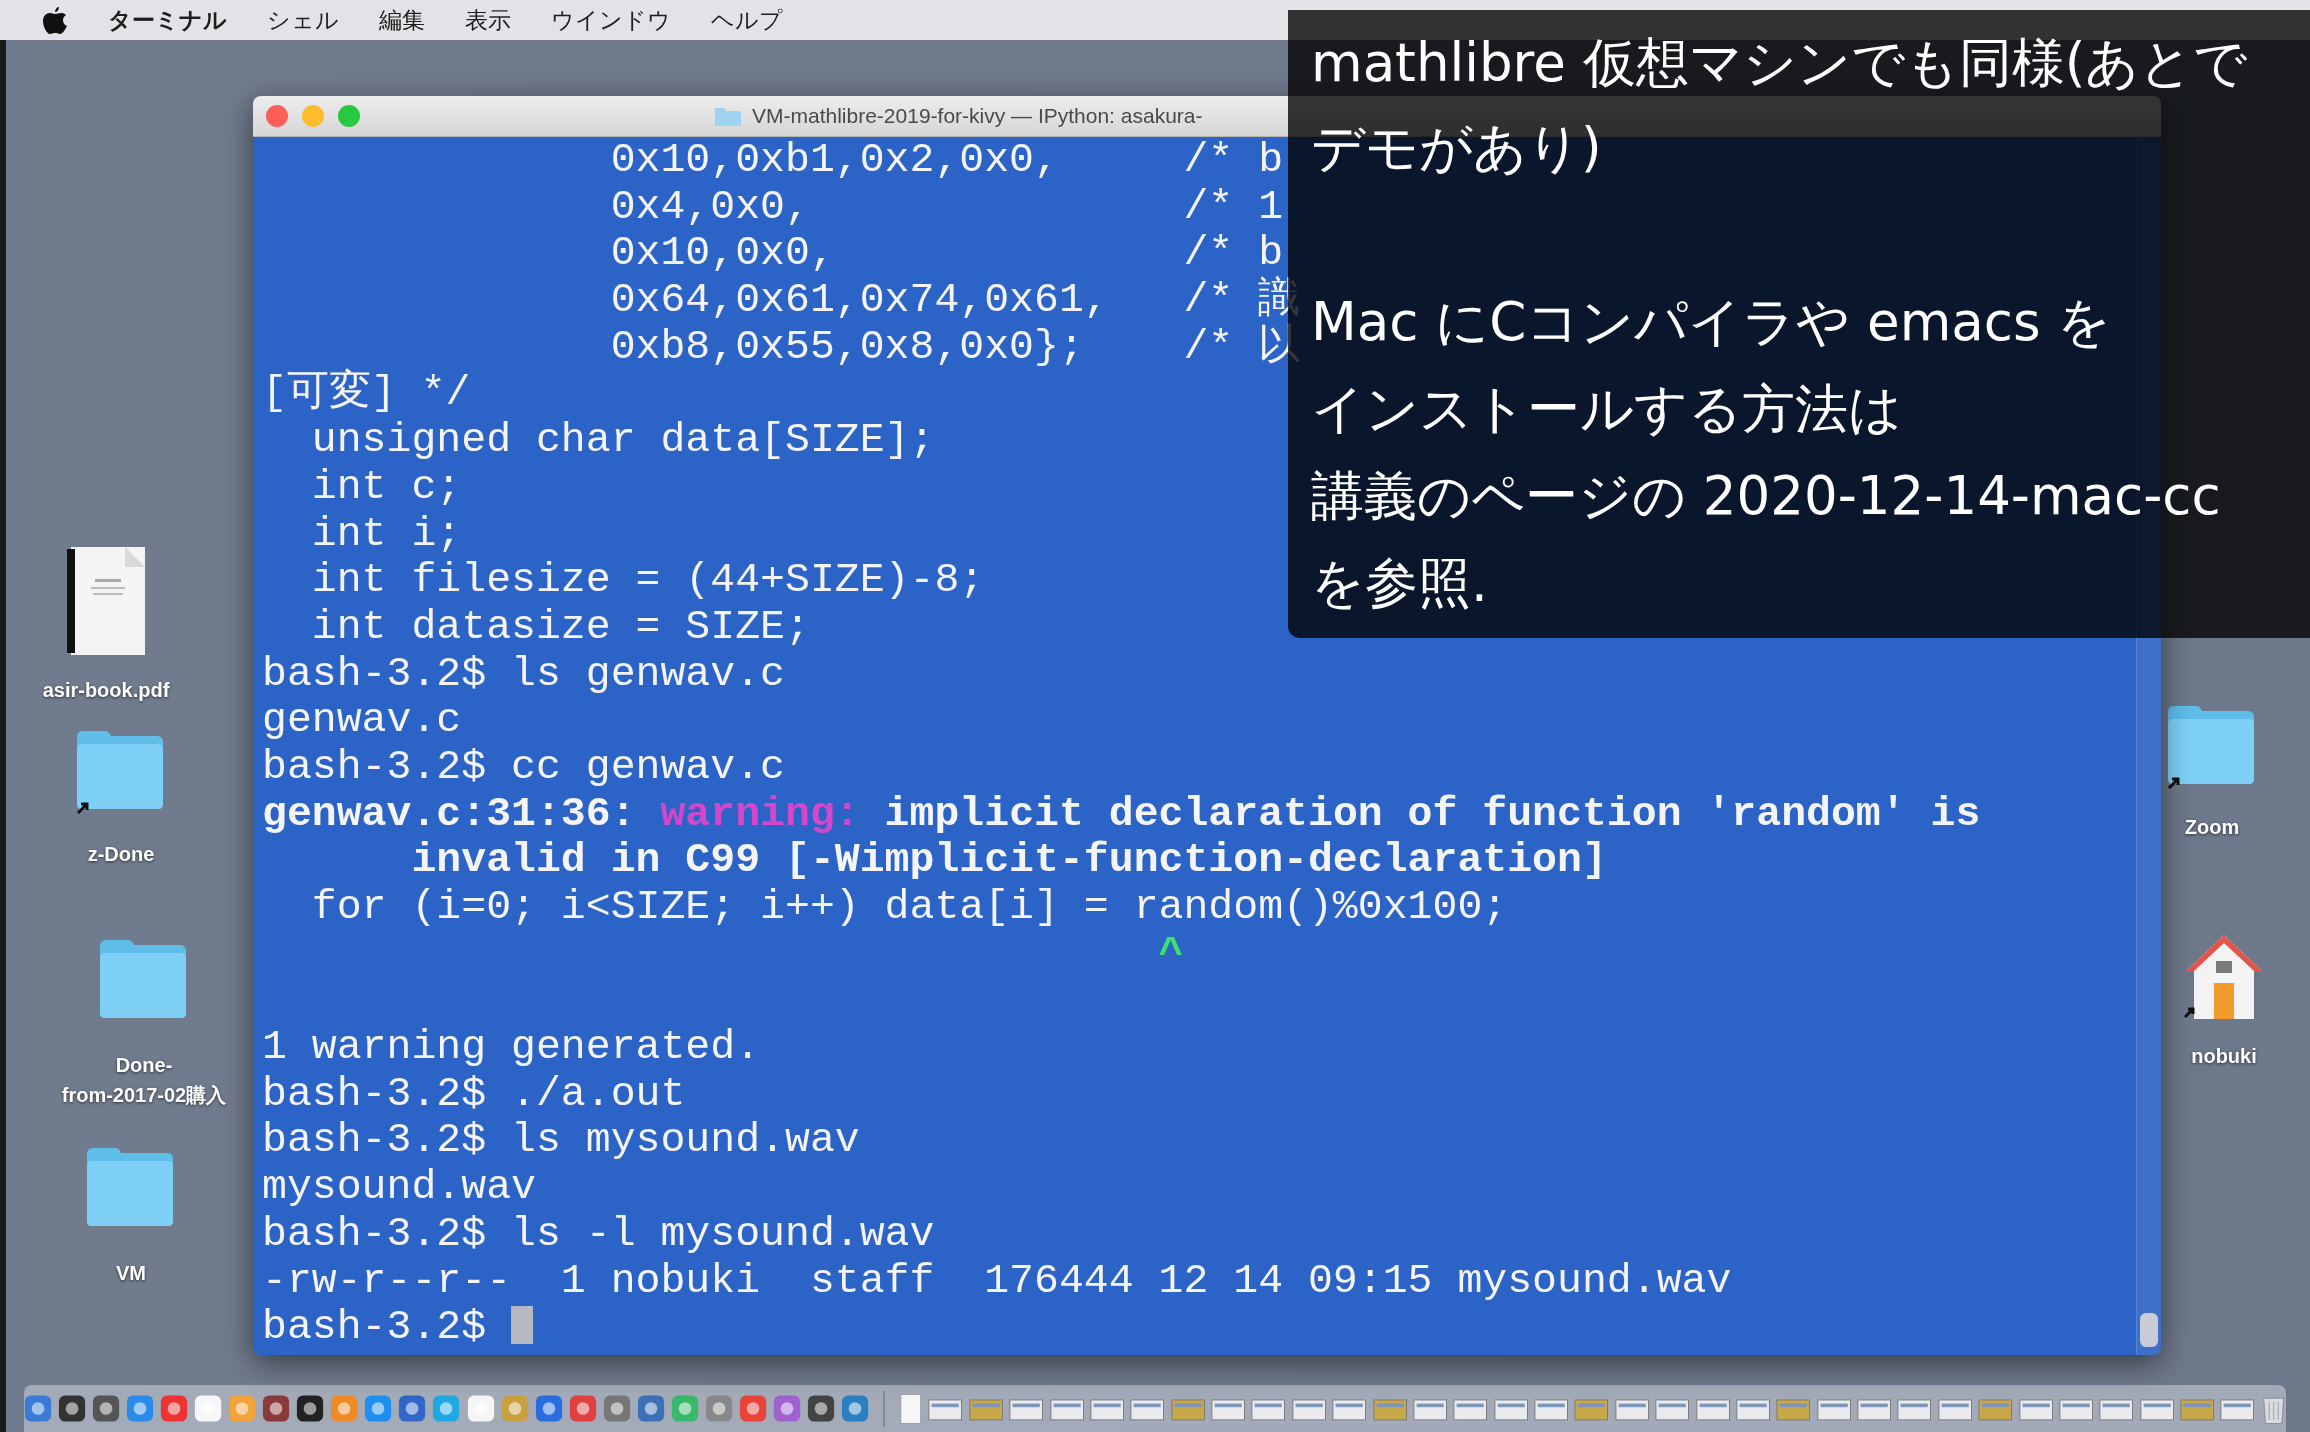  Describe the element at coordinates (997, 1280) in the screenshot. I see `terminal-line: -rw-r--r-- 1 nobuki staff 176444 12 14 09:15 mysound.wav` at that location.